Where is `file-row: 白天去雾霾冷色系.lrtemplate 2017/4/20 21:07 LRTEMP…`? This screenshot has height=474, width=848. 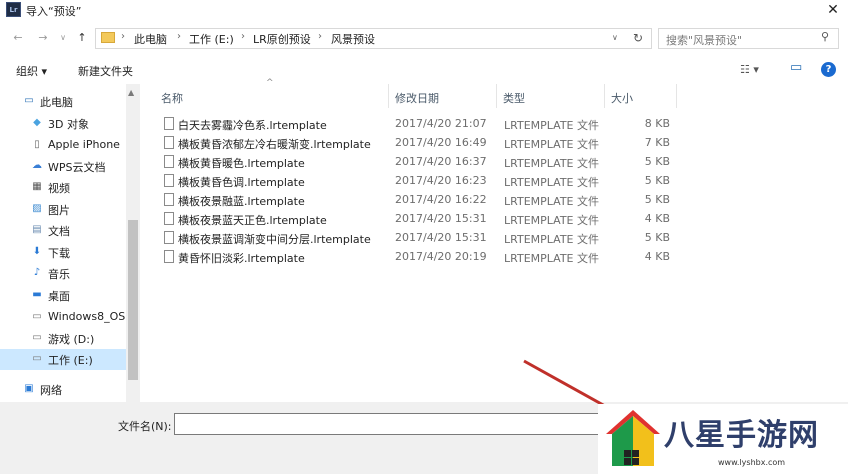 file-row: 白天去雾霾冷色系.lrtemplate 2017/4/20 21:07 LRTEMP… is located at coordinates (418, 123).